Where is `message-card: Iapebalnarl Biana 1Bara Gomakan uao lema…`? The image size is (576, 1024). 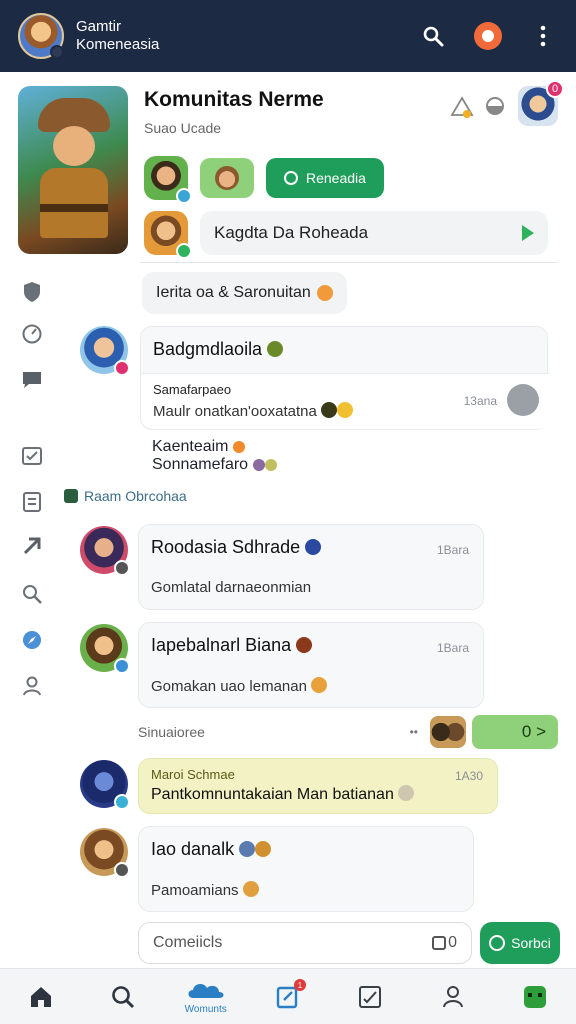 message-card: Iapebalnarl Biana 1Bara Gomakan uao lema… is located at coordinates (311, 665).